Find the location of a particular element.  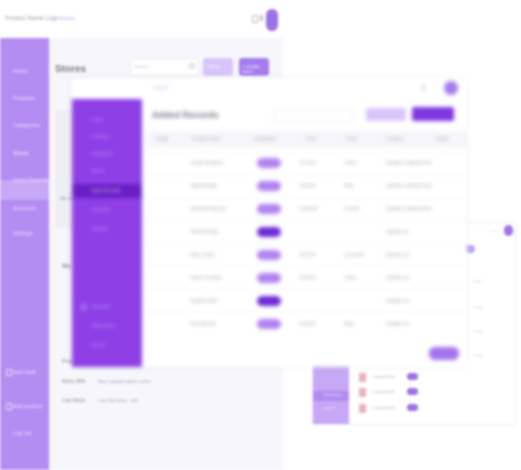

search-input: Search is located at coordinates (164, 67).